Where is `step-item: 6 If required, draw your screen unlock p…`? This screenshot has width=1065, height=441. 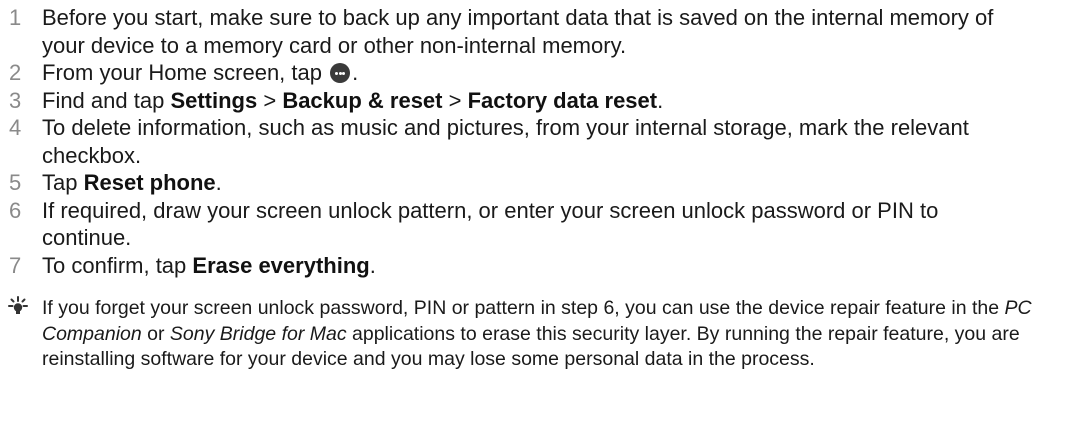 step-item: 6 If required, draw your screen unlock p… is located at coordinates (500, 224).